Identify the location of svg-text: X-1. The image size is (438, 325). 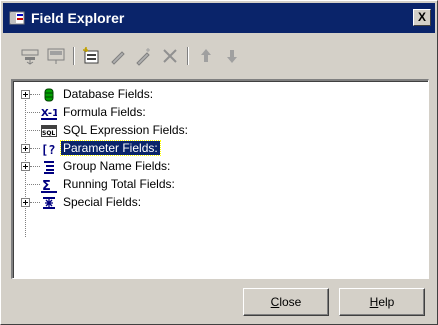
(49, 113).